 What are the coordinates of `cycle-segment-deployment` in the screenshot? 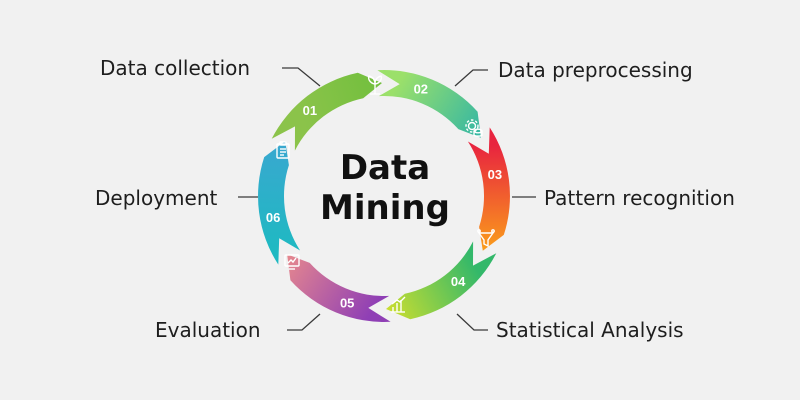 It's located at (279, 203).